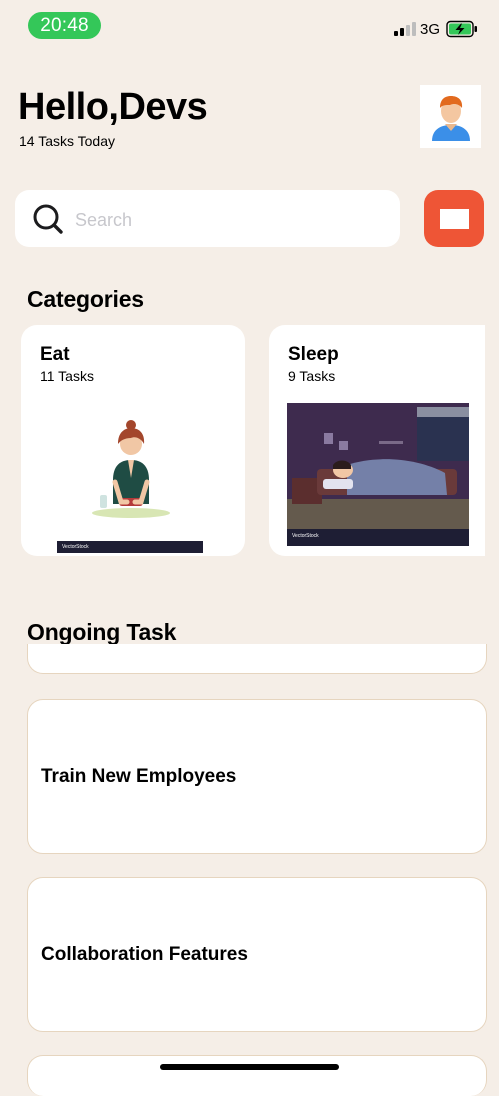 This screenshot has height=1096, width=499. What do you see at coordinates (144, 954) in the screenshot?
I see `task-title: Collaboration Features` at bounding box center [144, 954].